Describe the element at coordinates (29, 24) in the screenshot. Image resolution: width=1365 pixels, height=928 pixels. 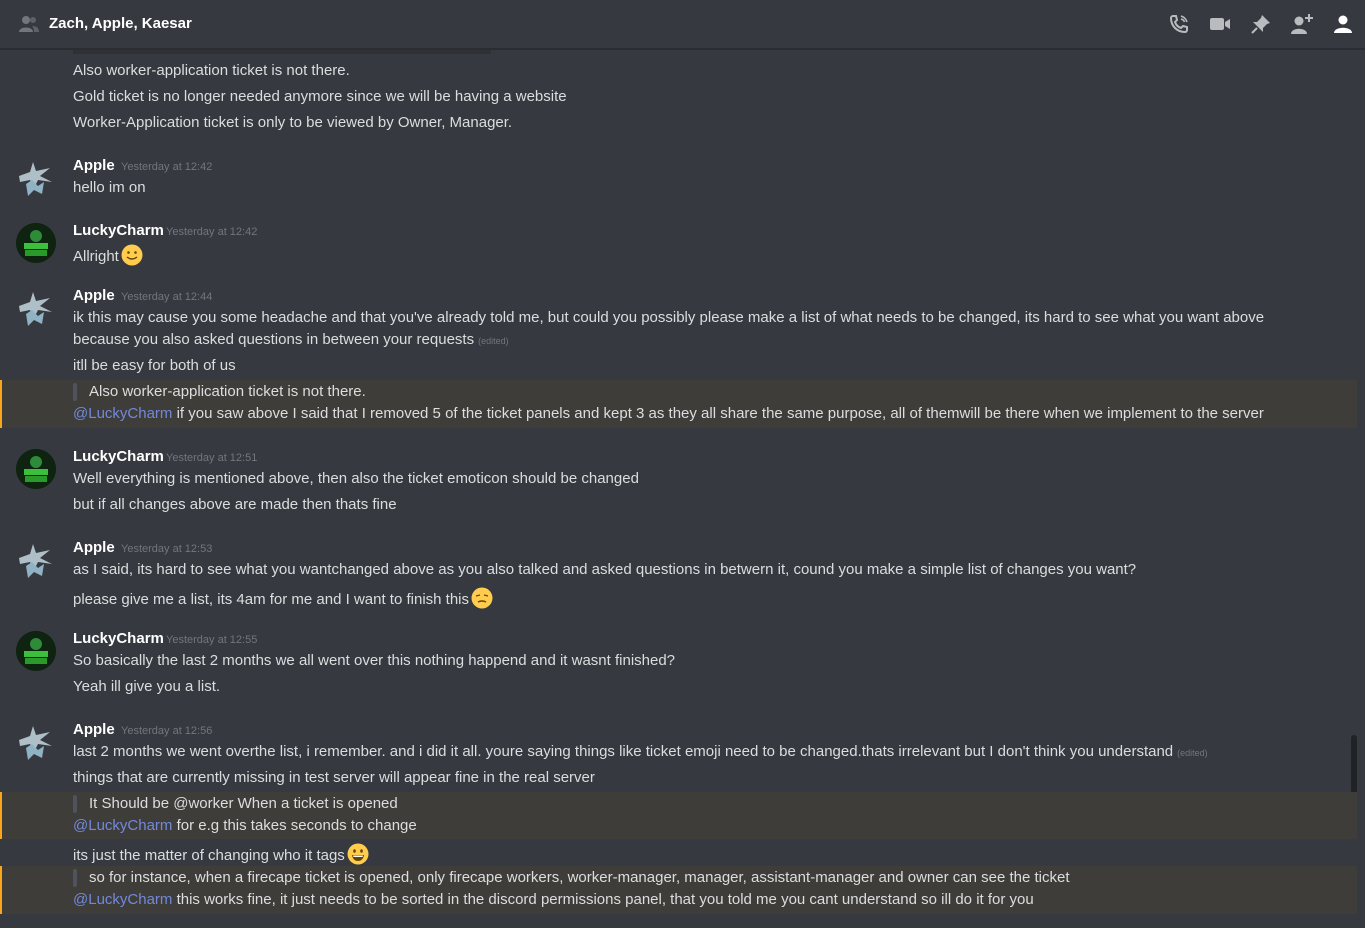
I see `group-icon` at that location.